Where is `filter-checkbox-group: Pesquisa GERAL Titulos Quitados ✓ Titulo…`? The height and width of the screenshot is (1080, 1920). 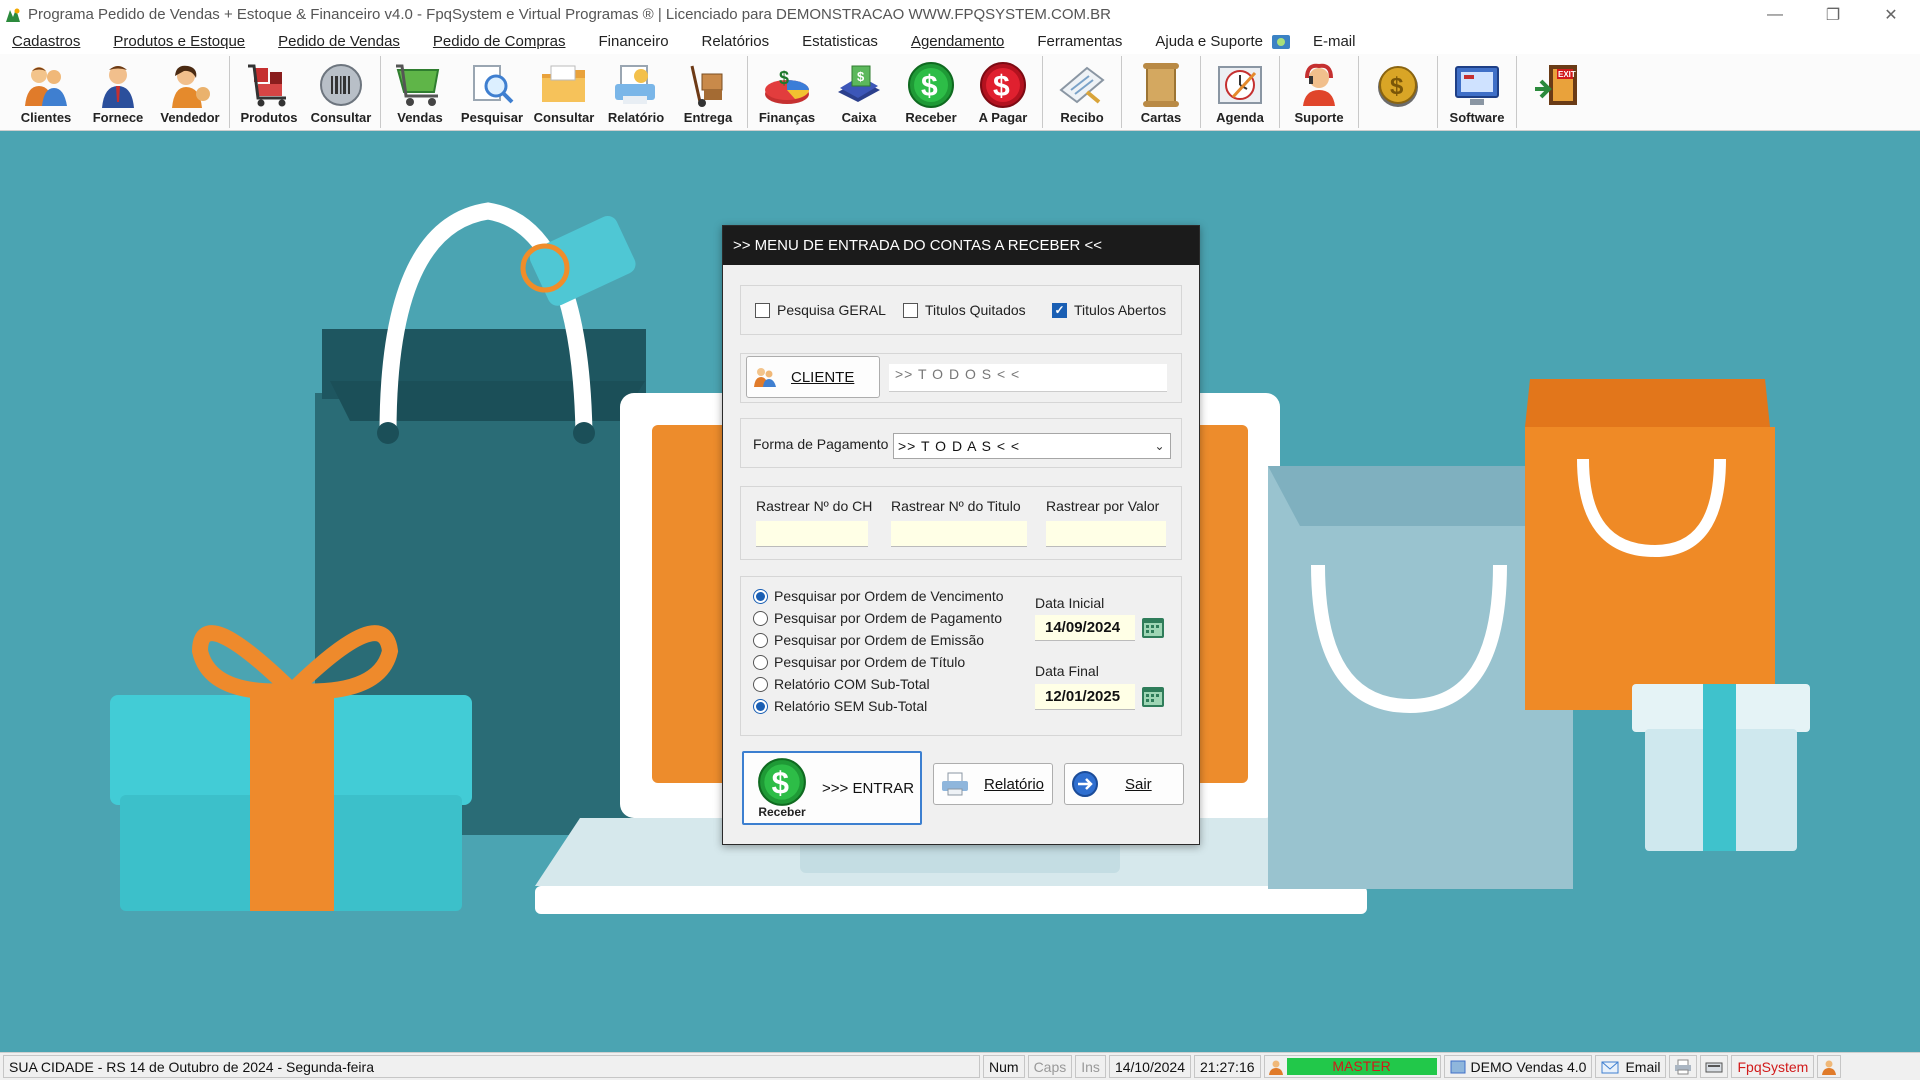
filter-checkbox-group: Pesquisa GERAL Titulos Quitados ✓ Titulo… is located at coordinates (961, 310).